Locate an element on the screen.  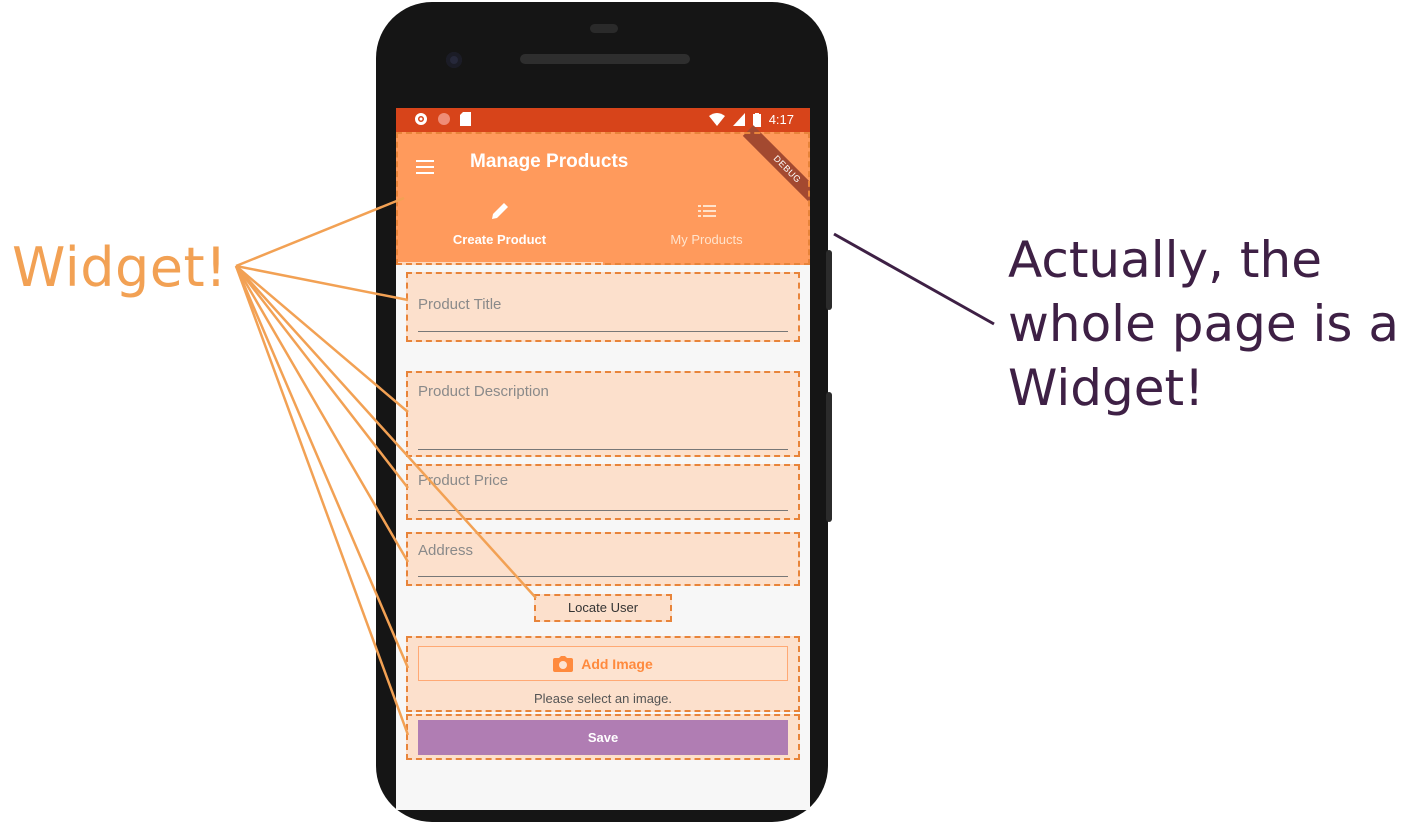
add-image-button: Add Image is located at coordinates (603, 663).